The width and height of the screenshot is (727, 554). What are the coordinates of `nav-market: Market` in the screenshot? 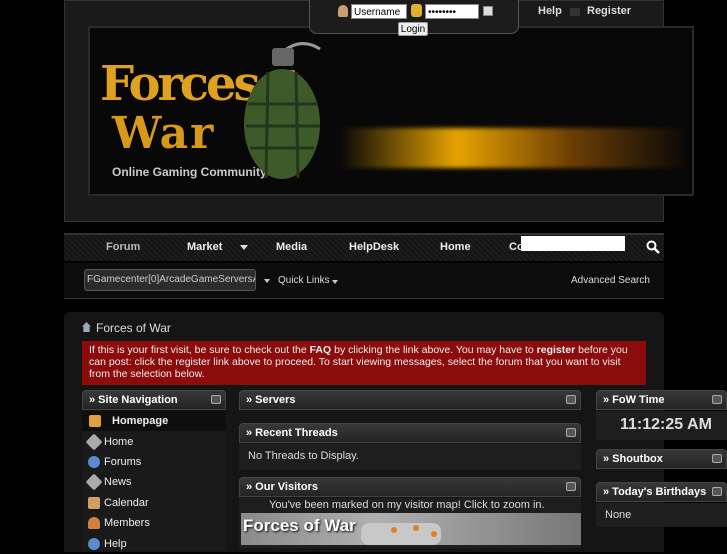 It's located at (204, 247).